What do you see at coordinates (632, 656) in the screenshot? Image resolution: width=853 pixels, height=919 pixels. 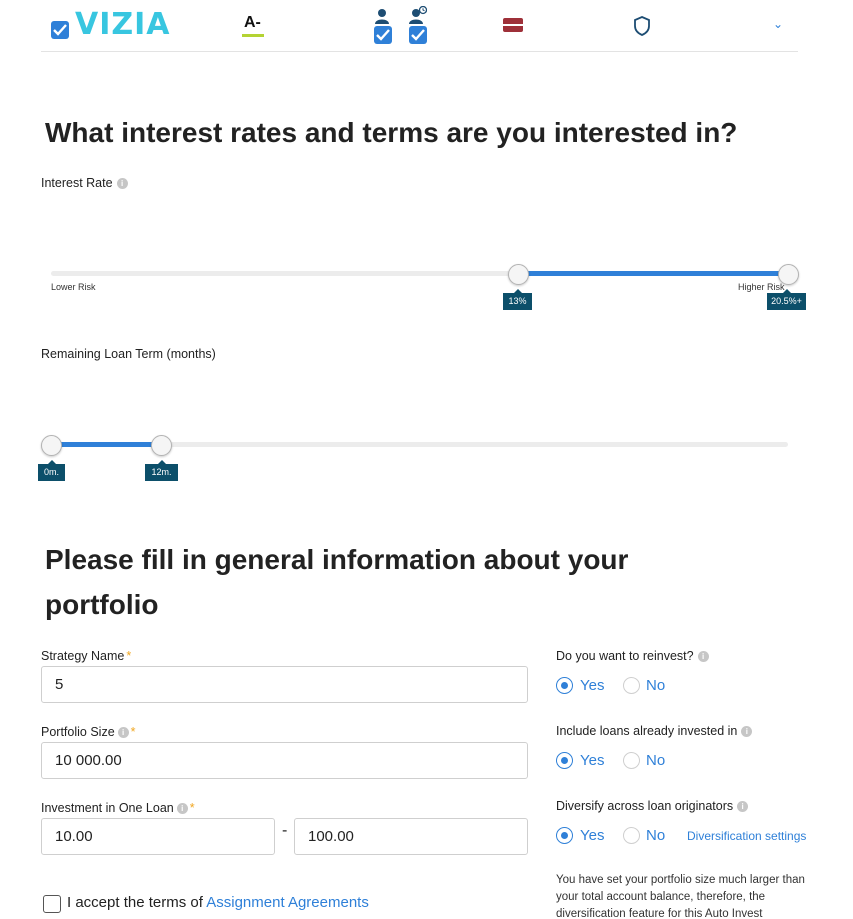 I see `reinvest-label: Do you want to reinvest? i` at bounding box center [632, 656].